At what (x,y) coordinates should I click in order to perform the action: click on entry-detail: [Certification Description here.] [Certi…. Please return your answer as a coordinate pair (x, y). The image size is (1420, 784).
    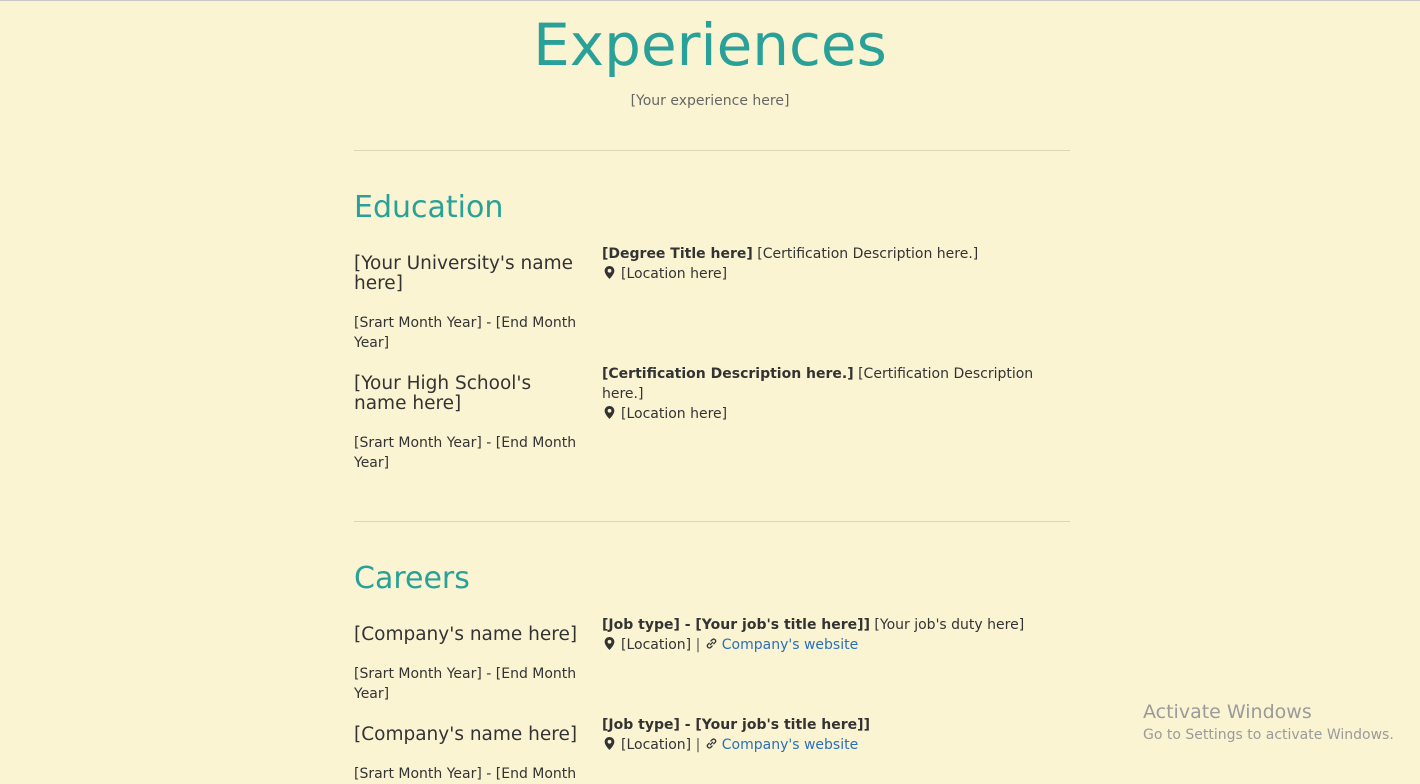
    Looking at the image, I should click on (837, 394).